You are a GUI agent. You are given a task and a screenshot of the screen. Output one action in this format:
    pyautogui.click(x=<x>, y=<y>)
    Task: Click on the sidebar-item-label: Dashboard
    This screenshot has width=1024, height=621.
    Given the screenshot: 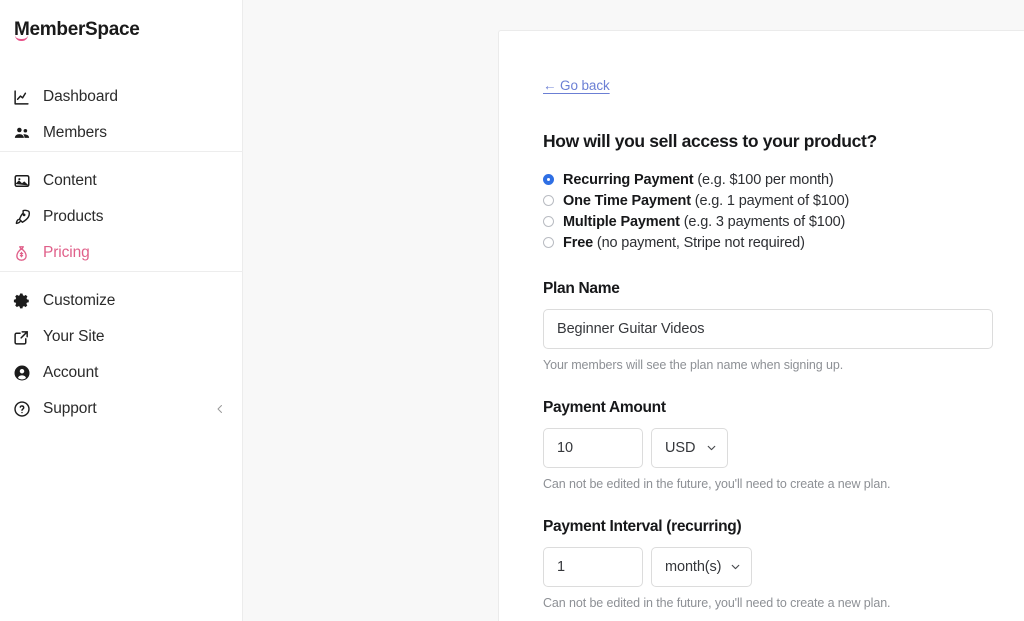 What is the action you would take?
    pyautogui.click(x=80, y=96)
    